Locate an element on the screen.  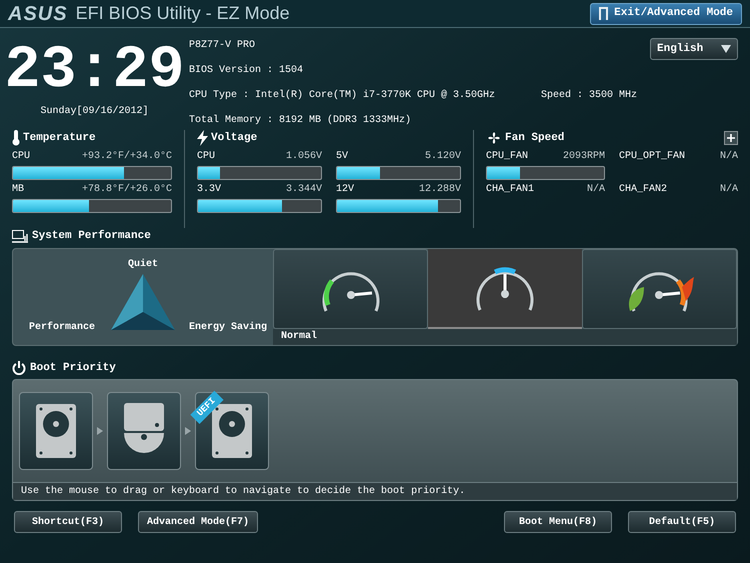
expand-button is located at coordinates (731, 138).